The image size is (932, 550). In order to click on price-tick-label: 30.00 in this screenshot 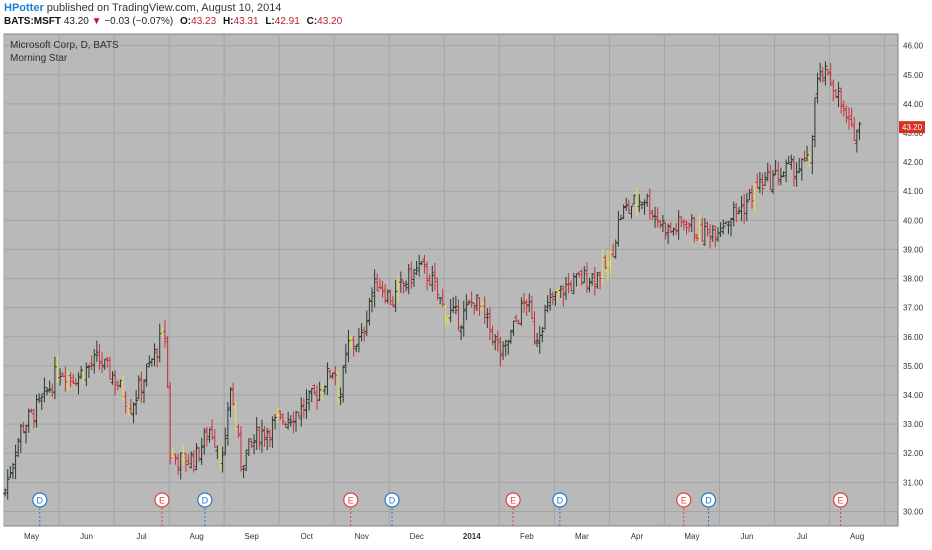, I will do `click(913, 511)`.